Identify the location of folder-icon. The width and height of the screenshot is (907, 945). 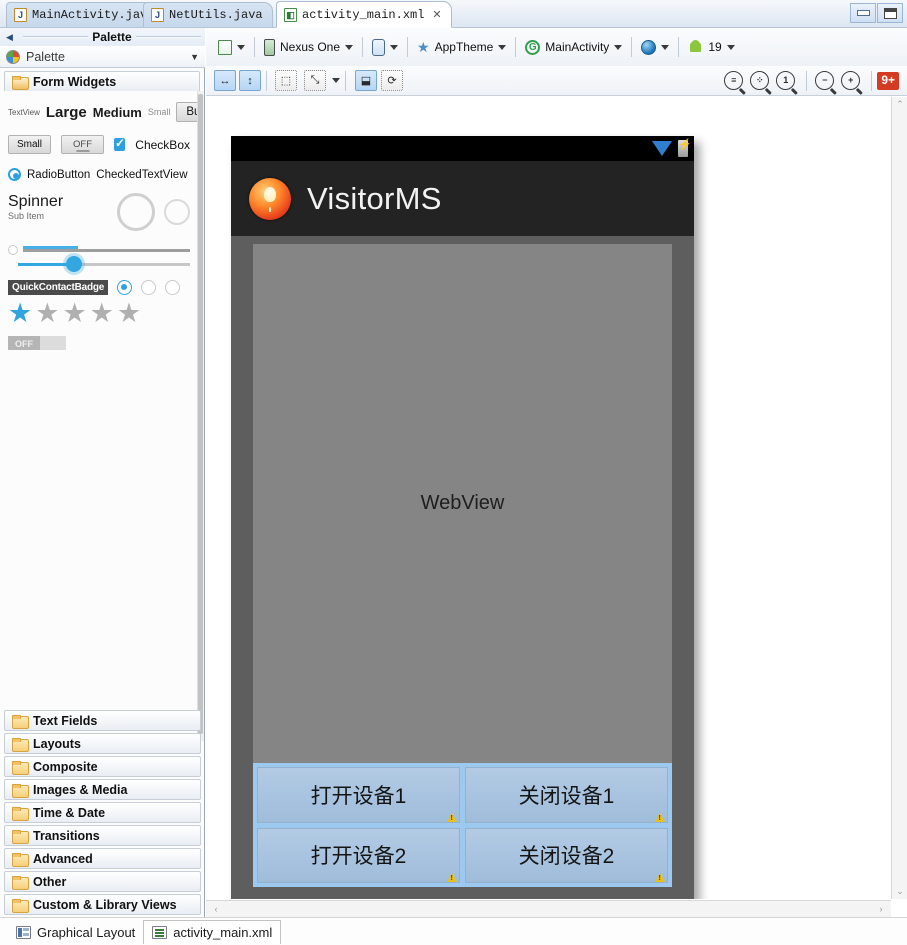
(20, 836).